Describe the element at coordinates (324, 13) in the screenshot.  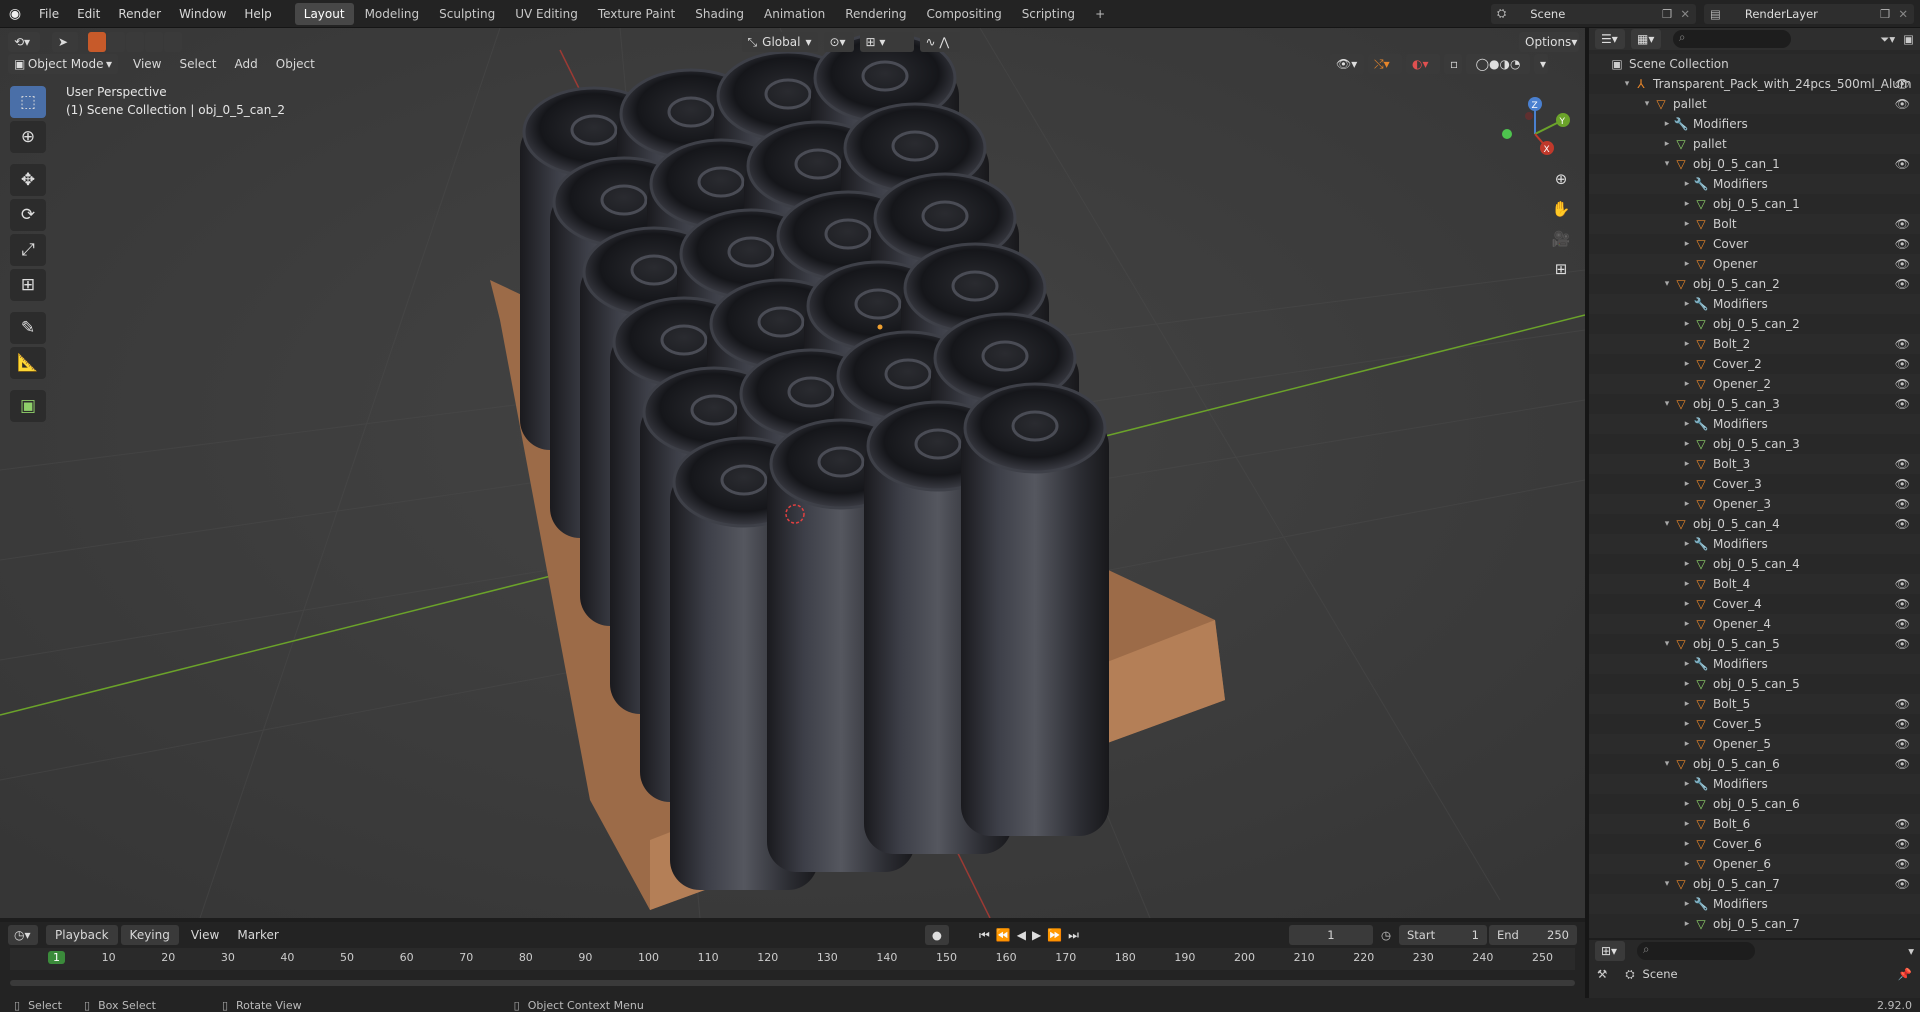
I see `tab-layout: Layout` at that location.